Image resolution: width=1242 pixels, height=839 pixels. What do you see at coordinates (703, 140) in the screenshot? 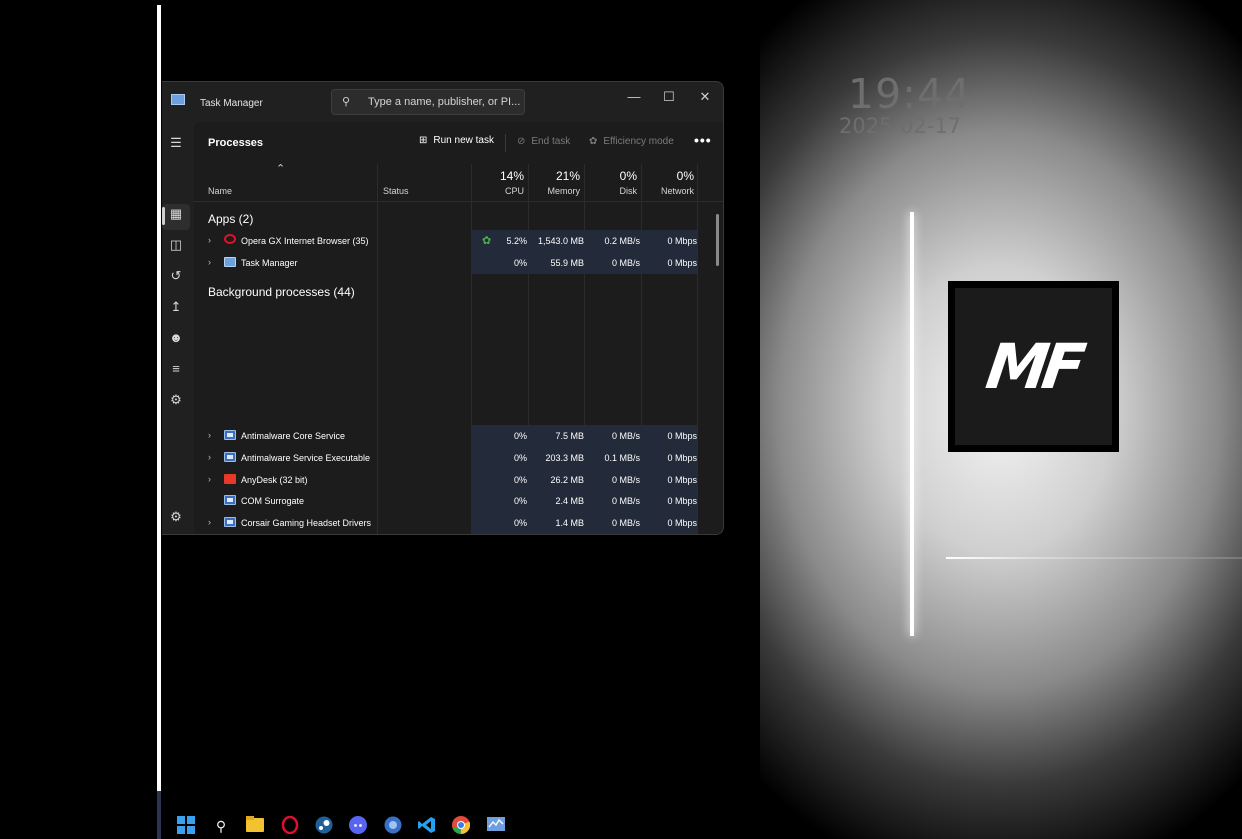
I see `more-options-button: •••` at bounding box center [703, 140].